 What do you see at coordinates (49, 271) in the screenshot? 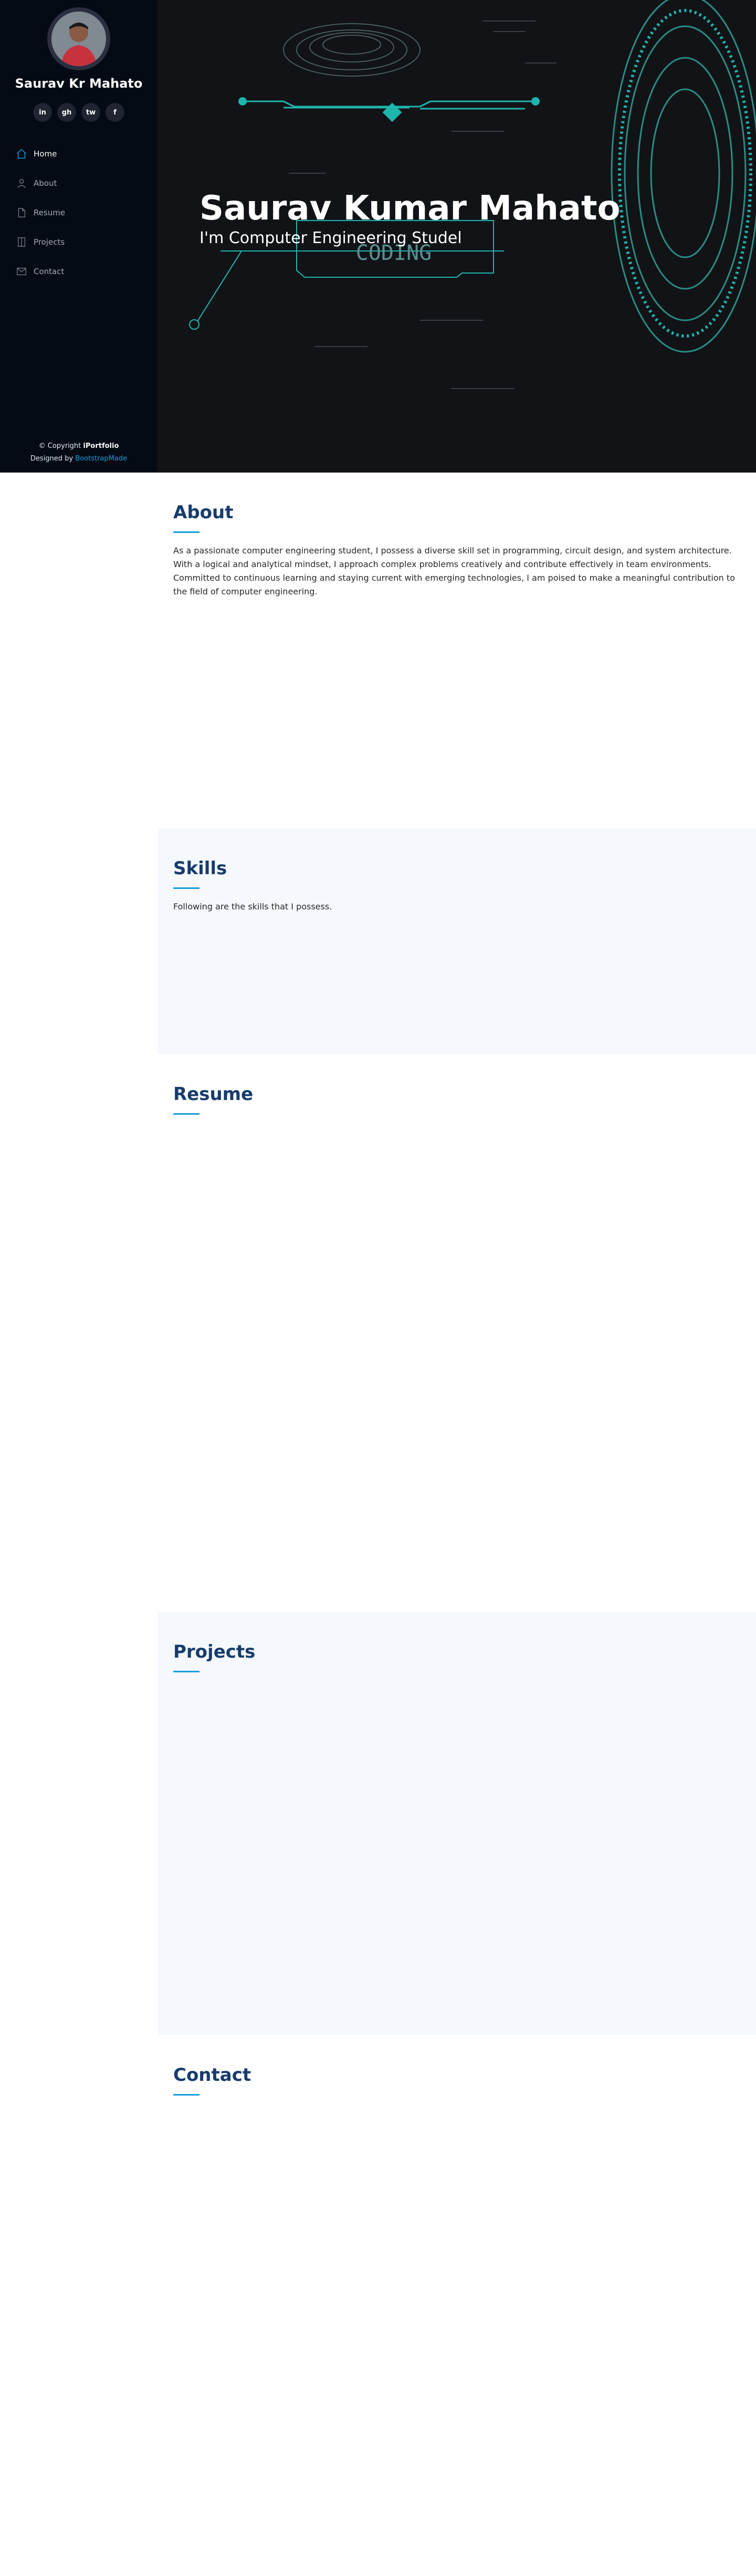
I see `nav-label-contact: Contact` at bounding box center [49, 271].